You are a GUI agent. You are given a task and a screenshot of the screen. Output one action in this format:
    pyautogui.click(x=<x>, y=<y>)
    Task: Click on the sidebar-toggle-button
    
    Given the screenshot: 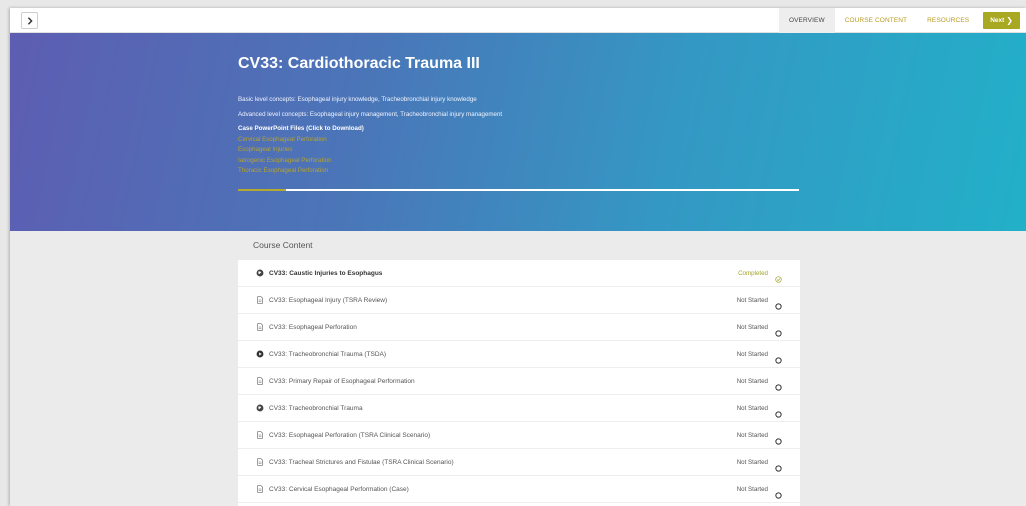 What is the action you would take?
    pyautogui.click(x=29, y=20)
    